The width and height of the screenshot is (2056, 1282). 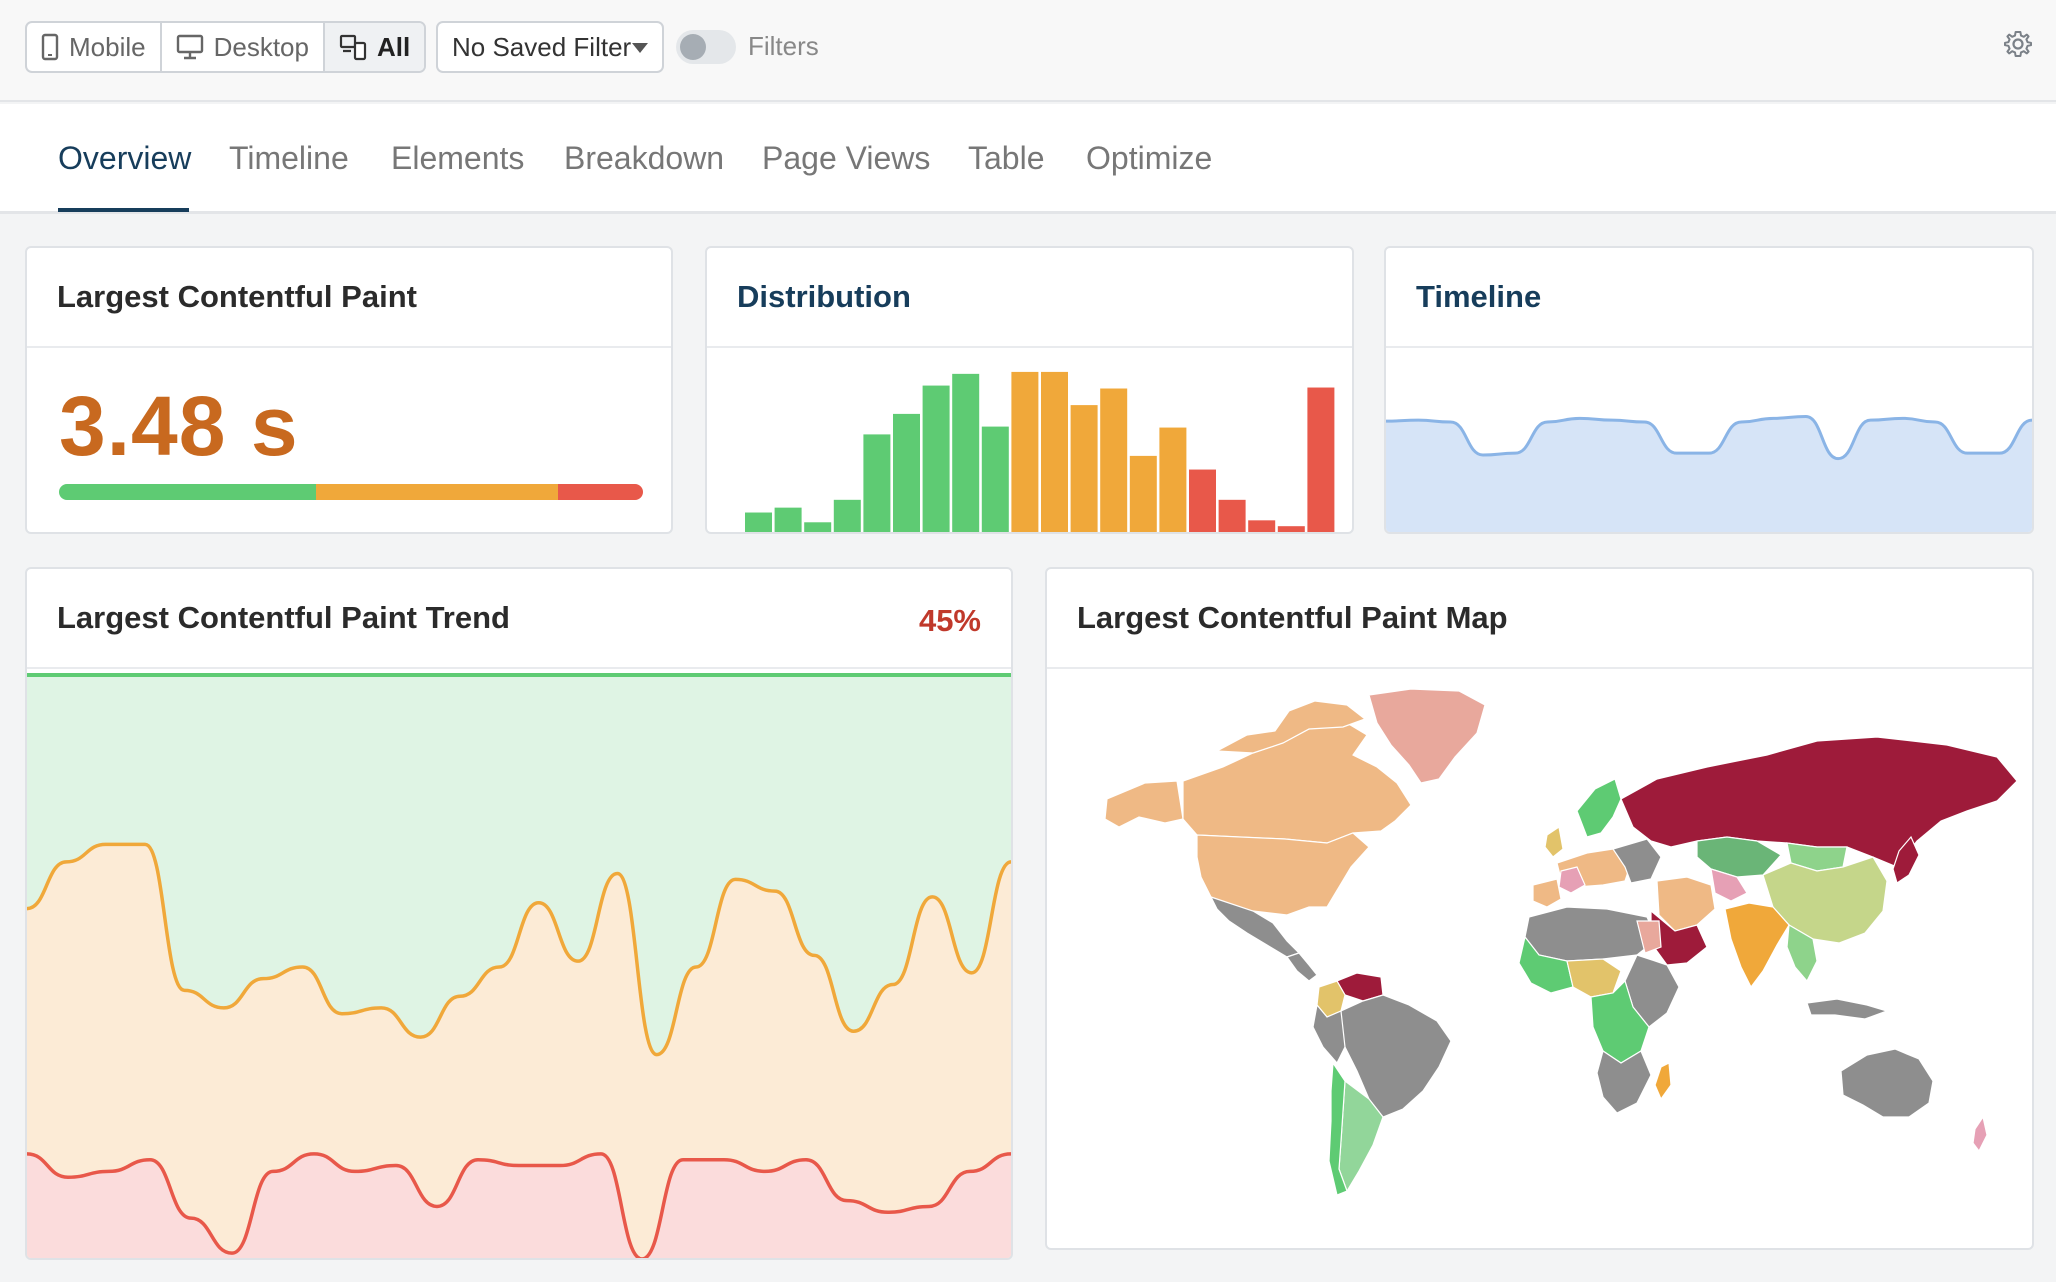 I want to click on good-segment, so click(x=187, y=492).